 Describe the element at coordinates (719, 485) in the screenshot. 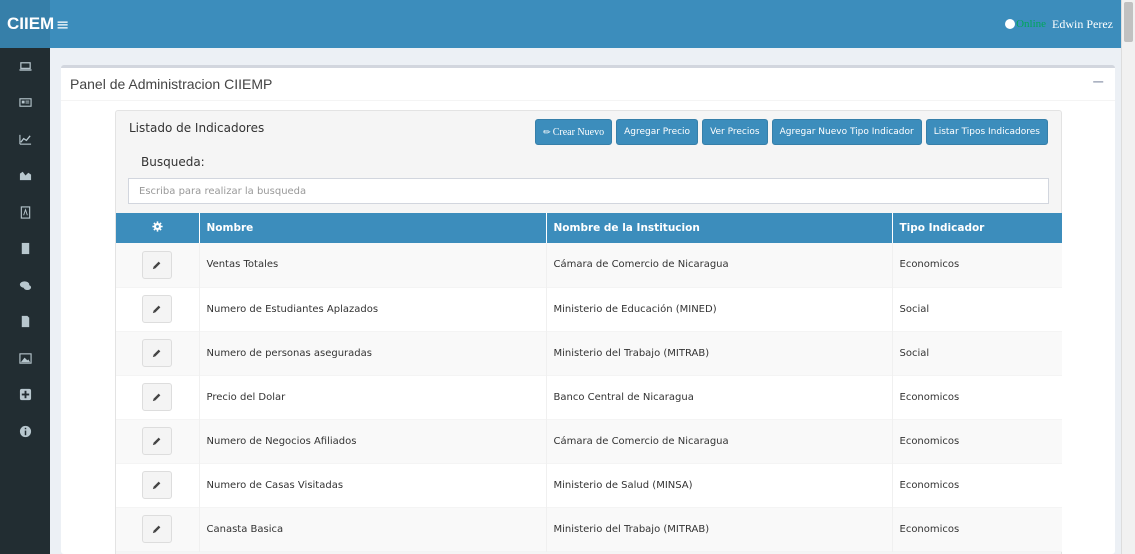

I see `institution-cell: Ministerio de Salud (MINSA)` at that location.